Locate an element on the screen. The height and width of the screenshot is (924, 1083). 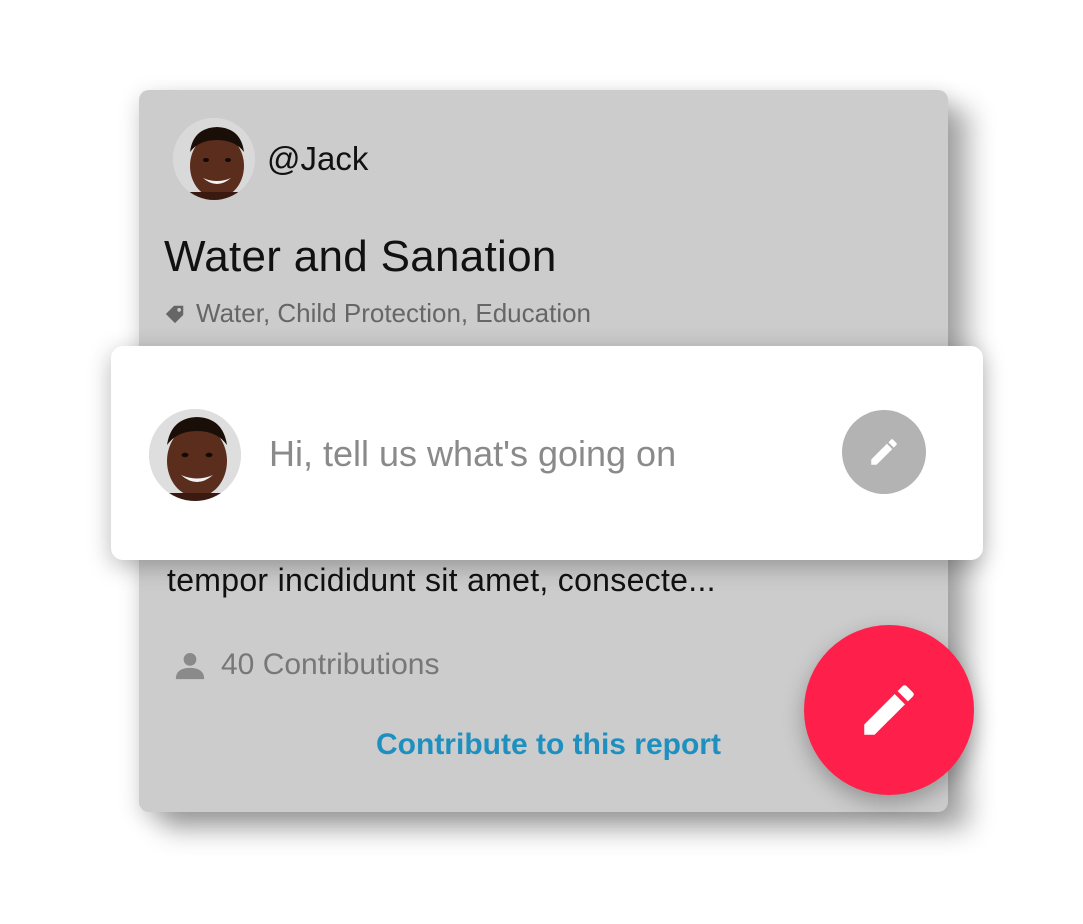
report-title: Water and Sanation is located at coordinates (360, 256).